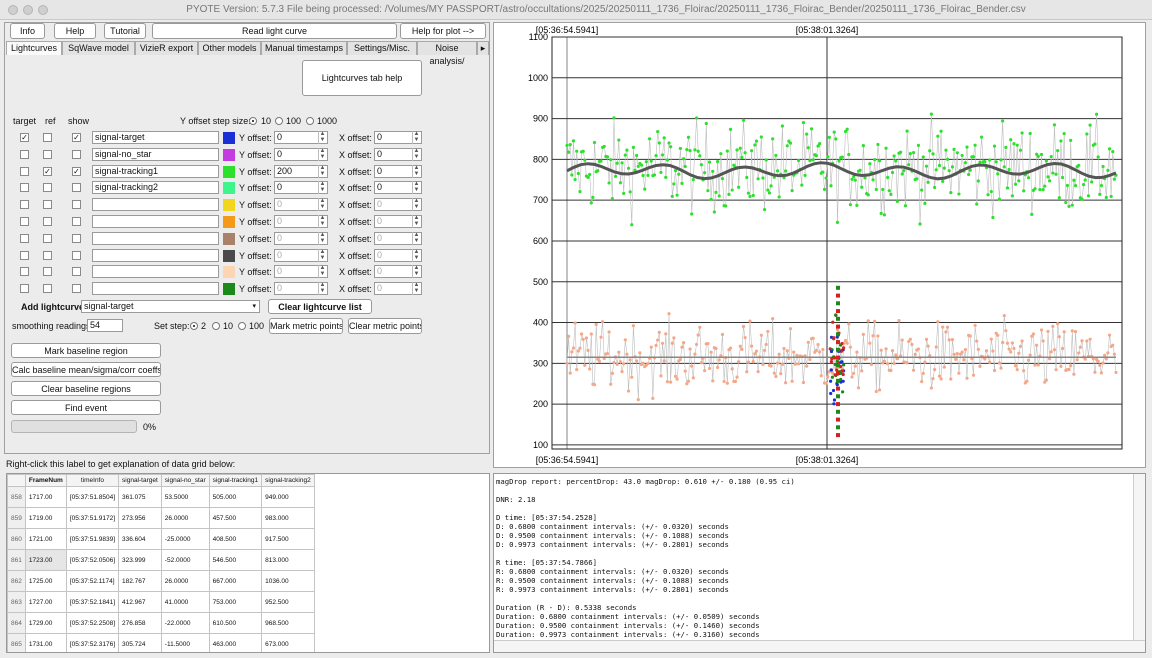 The width and height of the screenshot is (1152, 658). What do you see at coordinates (185, 642) in the screenshot?
I see `grid-cell: -11.5000` at bounding box center [185, 642].